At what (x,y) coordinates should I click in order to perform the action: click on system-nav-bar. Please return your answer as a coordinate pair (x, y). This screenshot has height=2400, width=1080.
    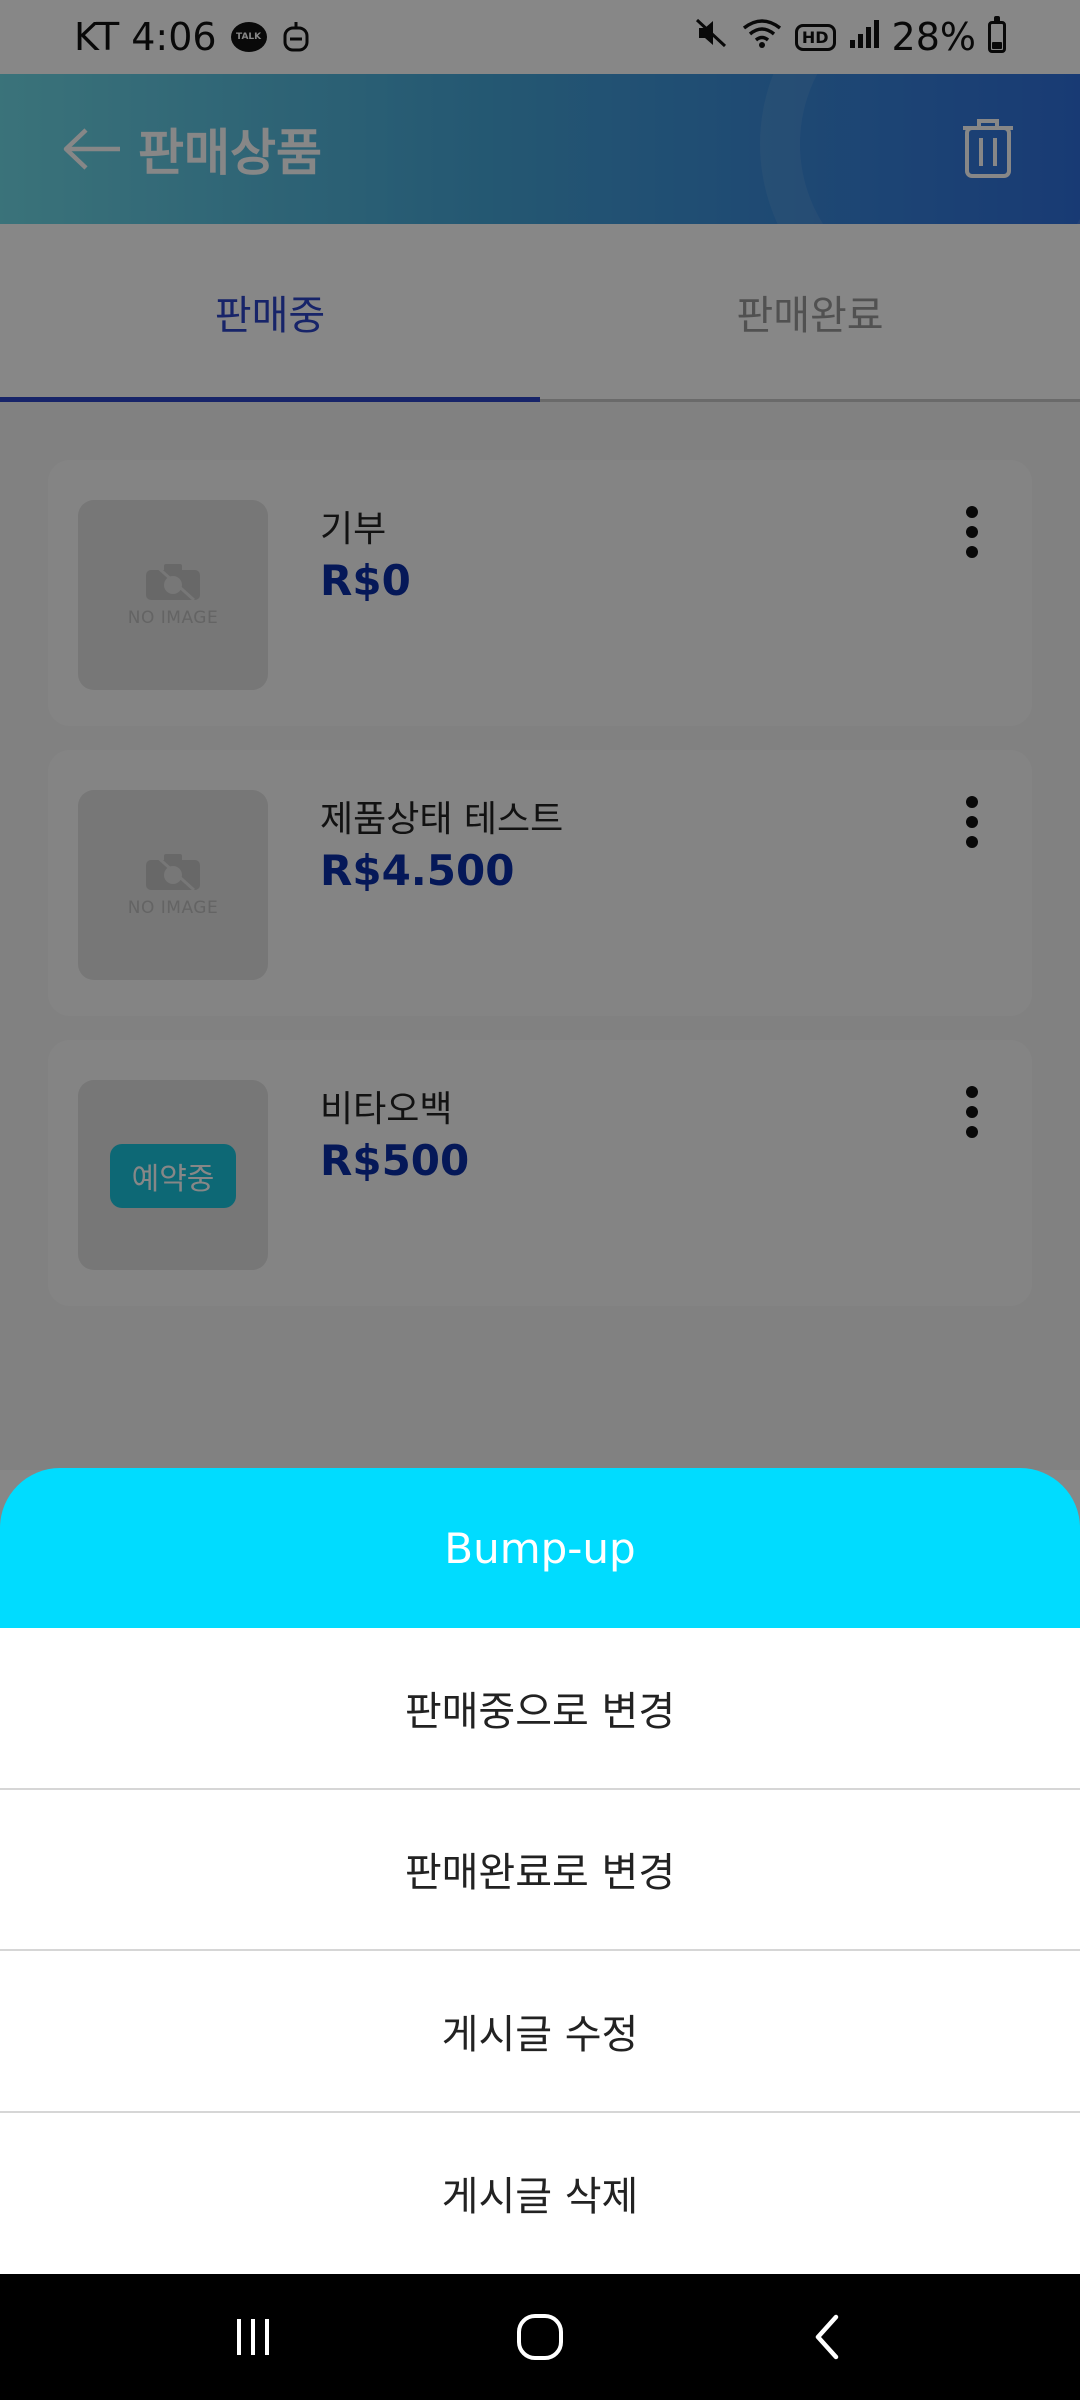
    Looking at the image, I should click on (540, 2337).